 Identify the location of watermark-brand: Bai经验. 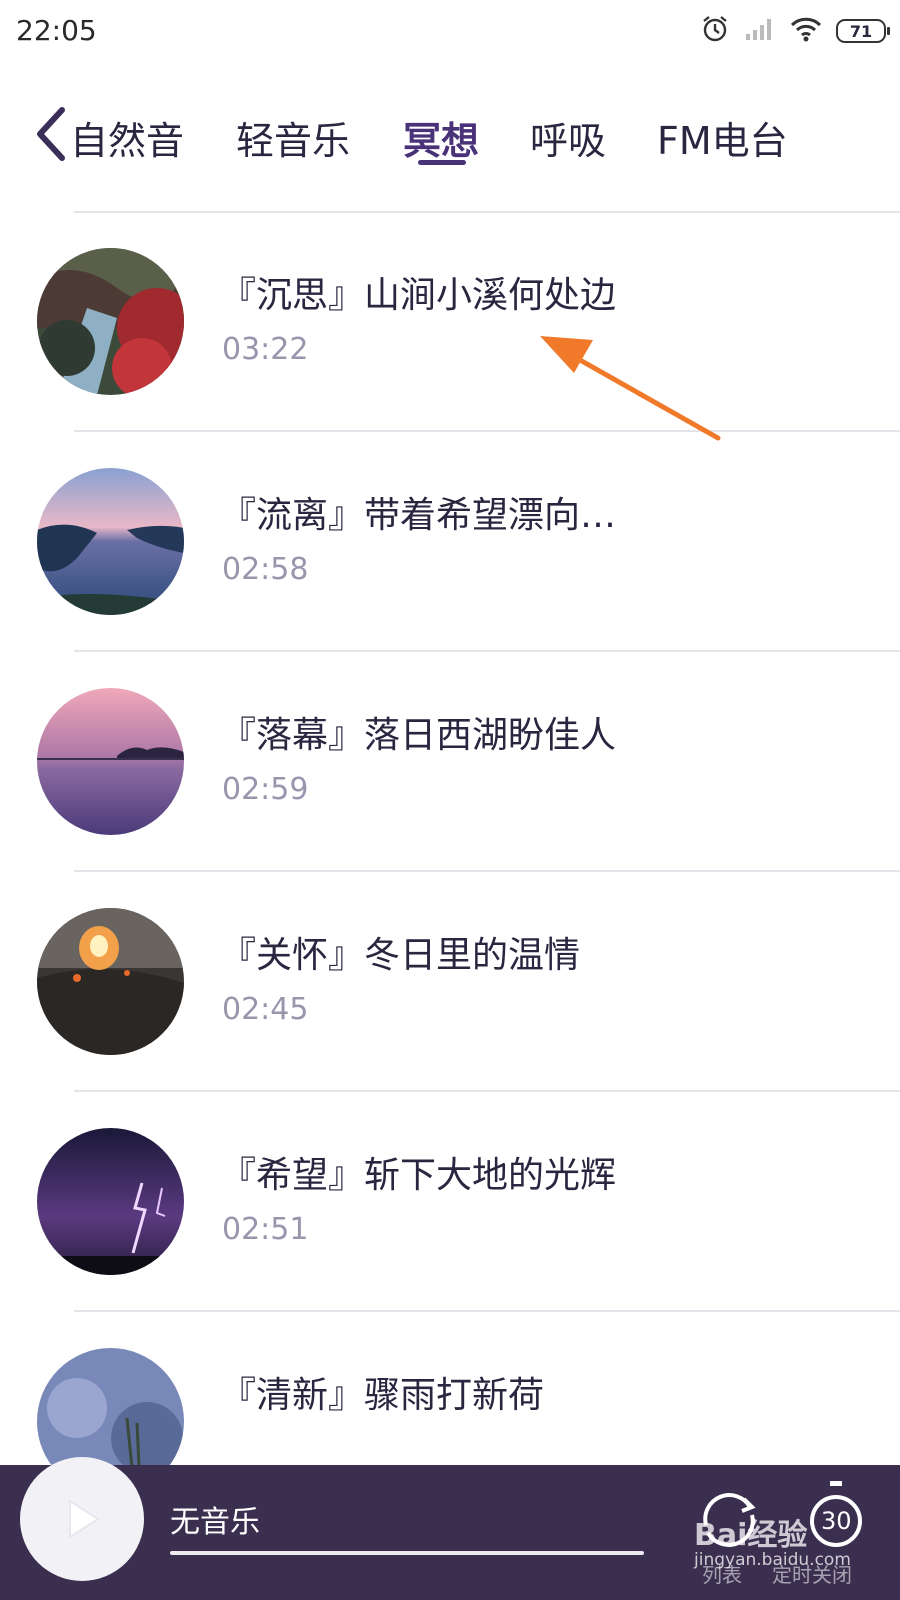
(751, 1535).